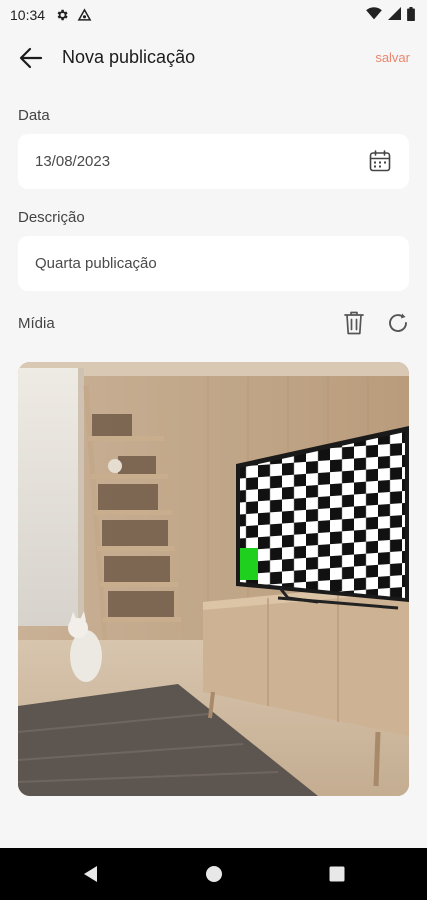 This screenshot has height=900, width=427. I want to click on replace-media-button, so click(398, 323).